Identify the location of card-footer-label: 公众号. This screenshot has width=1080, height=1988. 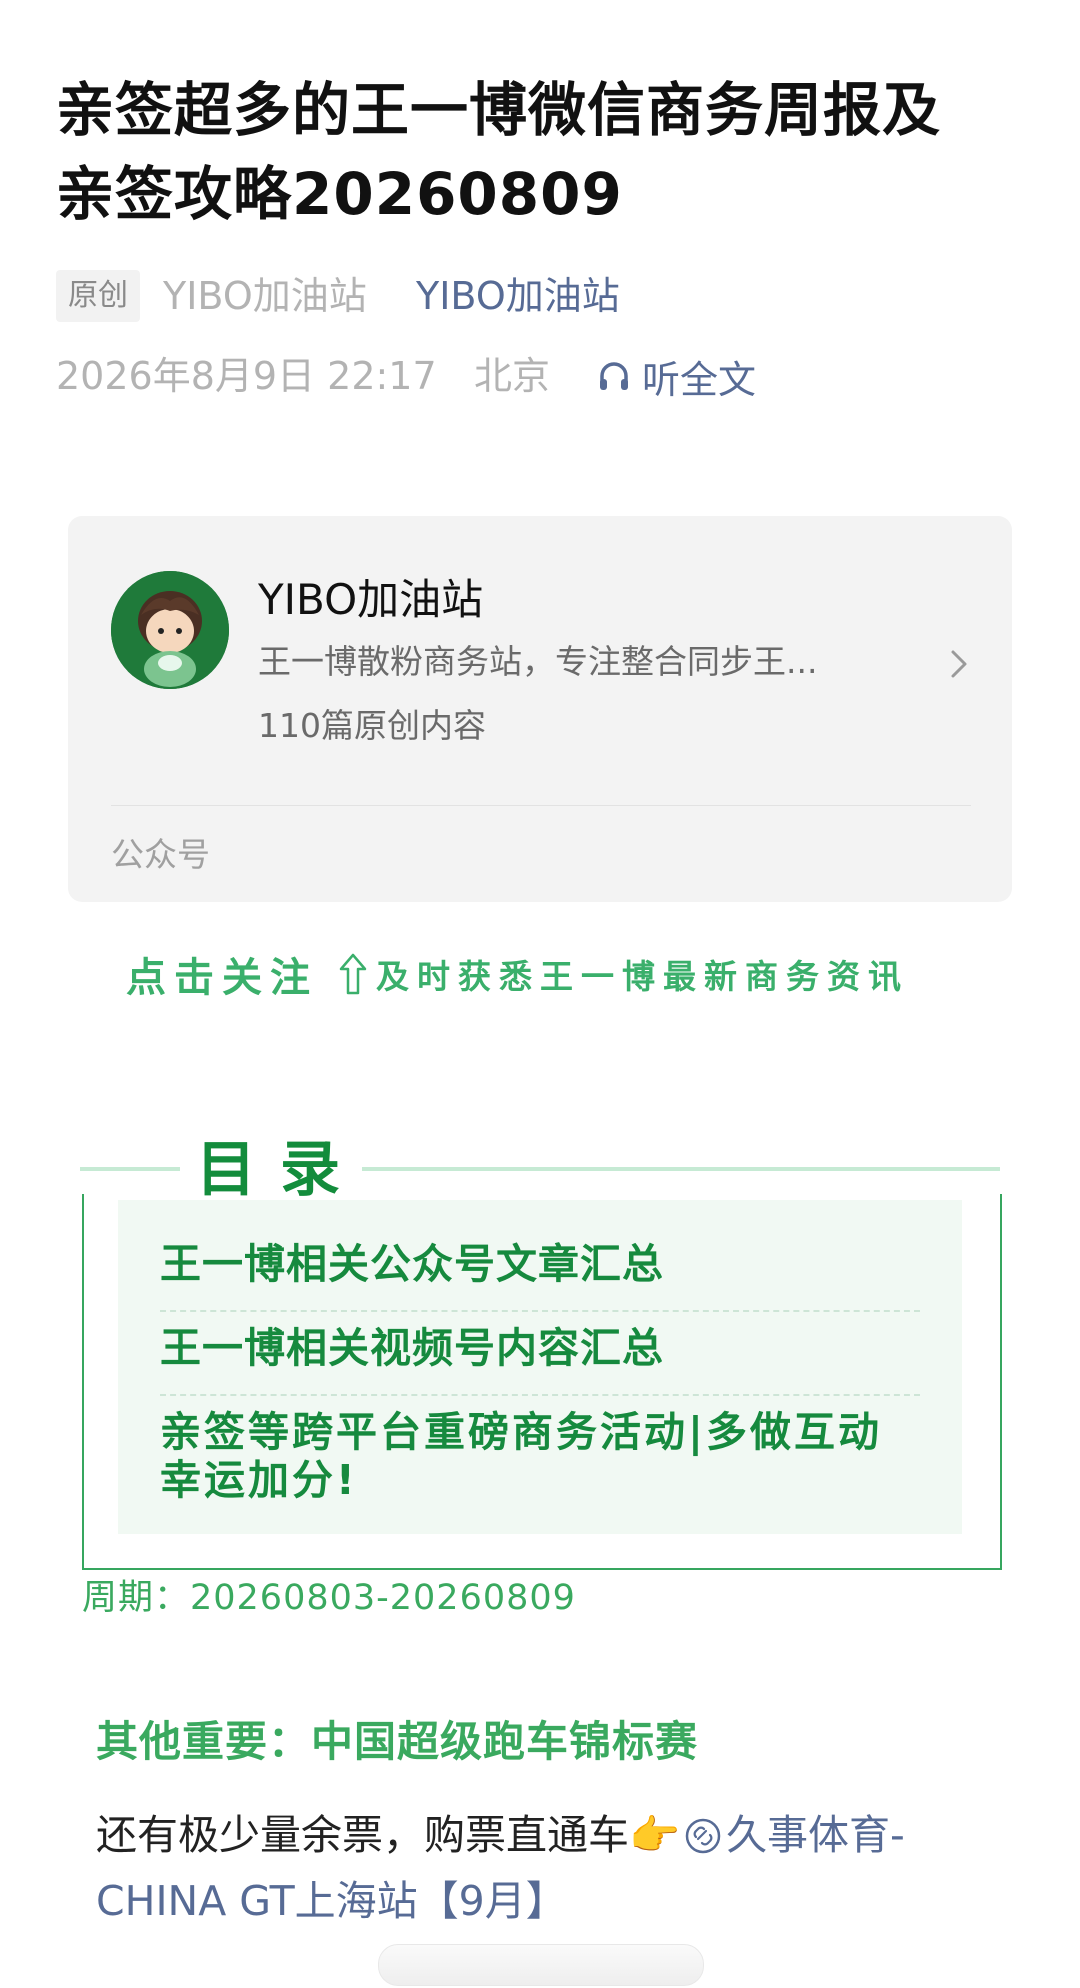
(160, 854).